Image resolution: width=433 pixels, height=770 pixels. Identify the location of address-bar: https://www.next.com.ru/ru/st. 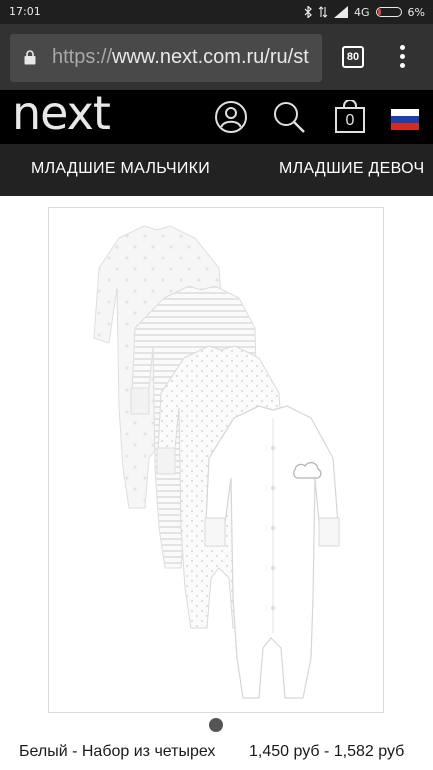
(166, 58).